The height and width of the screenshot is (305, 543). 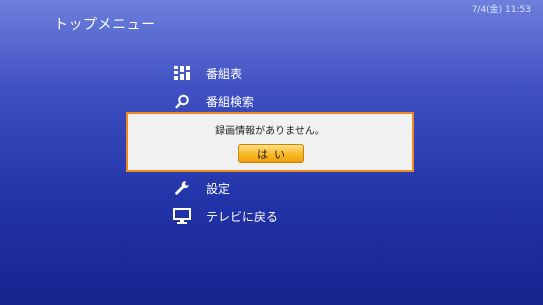 I want to click on menu-item-label: テレビに戻る, so click(x=242, y=216).